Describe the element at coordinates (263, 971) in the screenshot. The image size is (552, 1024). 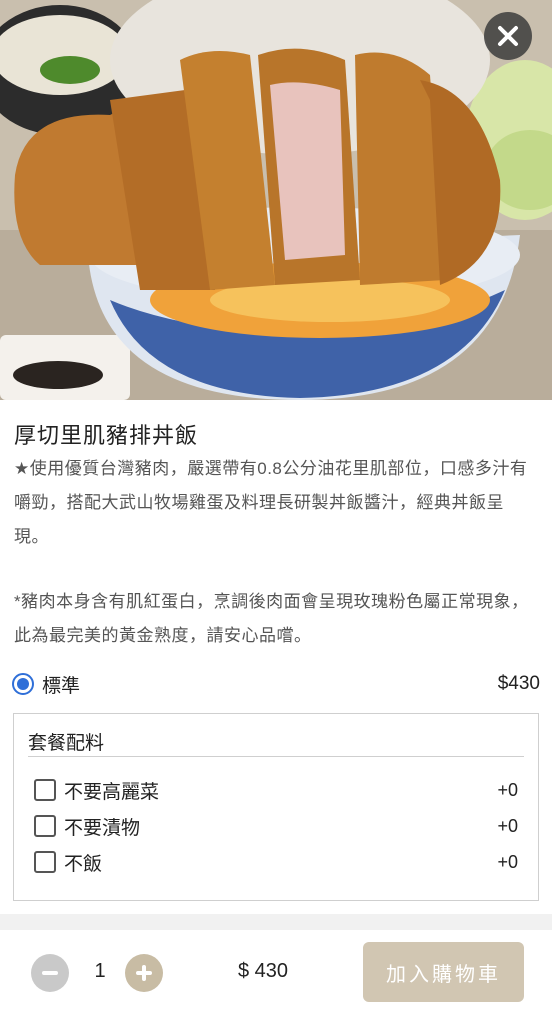
I see `total-price: $ 430` at that location.